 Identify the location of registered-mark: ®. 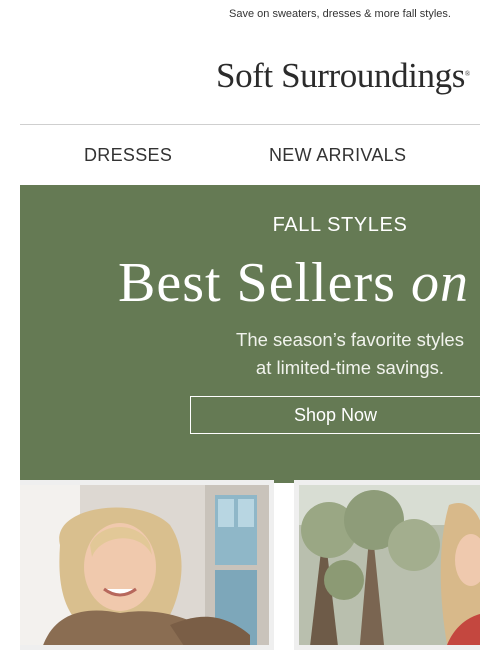
(467, 74).